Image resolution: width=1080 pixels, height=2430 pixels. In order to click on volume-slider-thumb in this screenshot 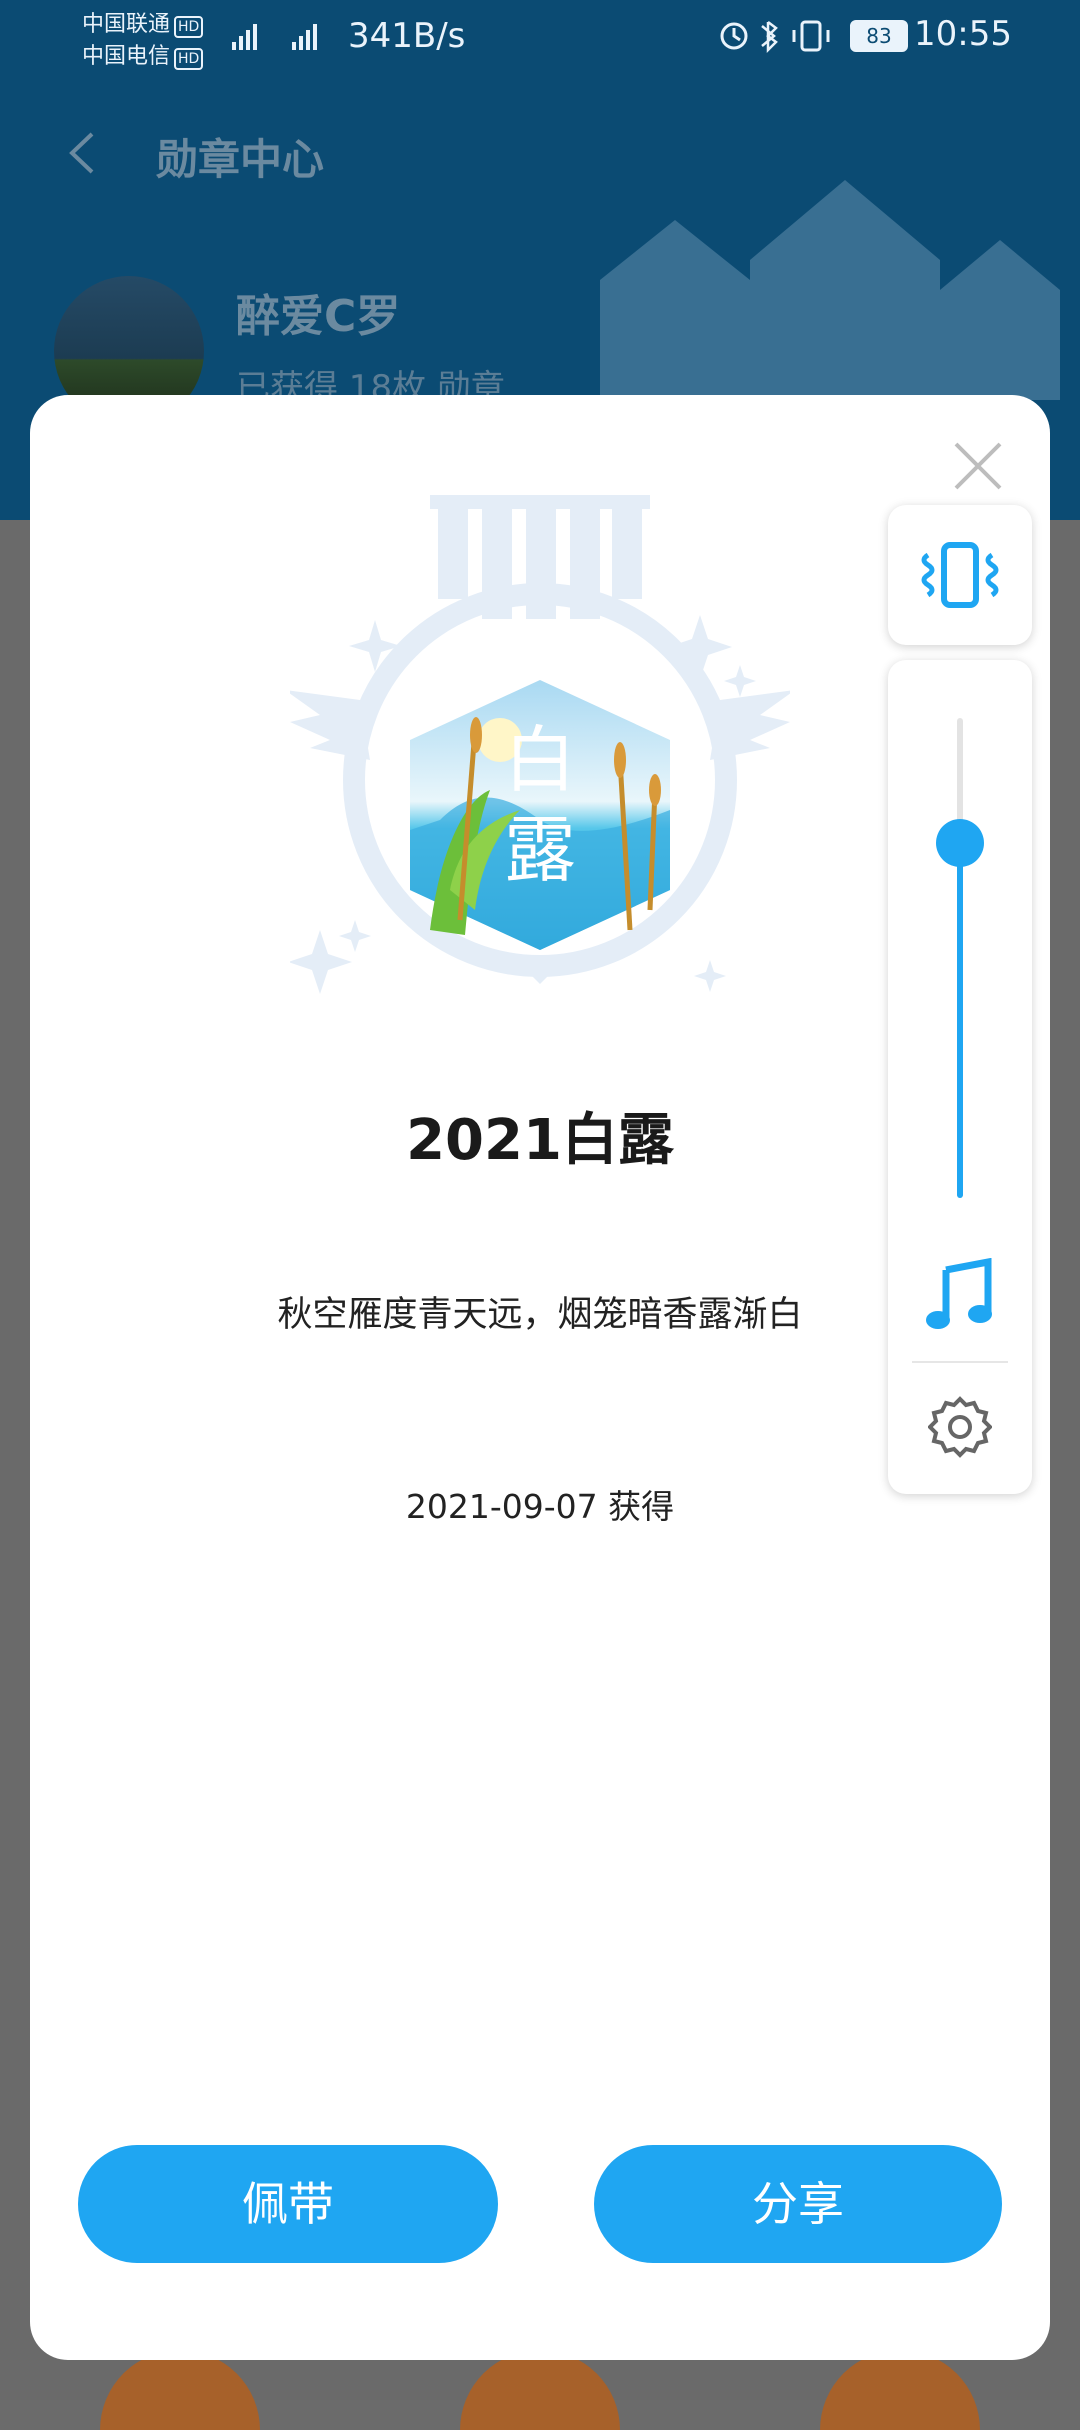, I will do `click(960, 843)`.